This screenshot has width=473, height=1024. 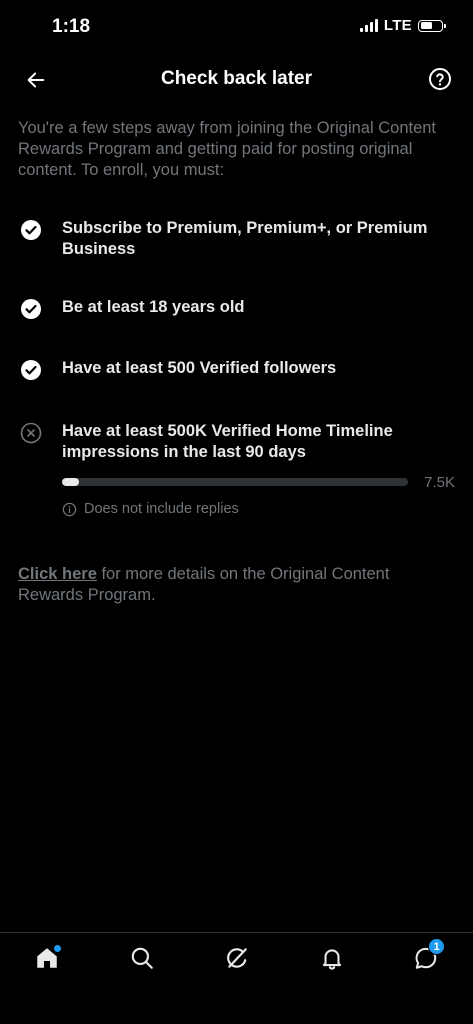 What do you see at coordinates (397, 25) in the screenshot?
I see `network-label: LTE` at bounding box center [397, 25].